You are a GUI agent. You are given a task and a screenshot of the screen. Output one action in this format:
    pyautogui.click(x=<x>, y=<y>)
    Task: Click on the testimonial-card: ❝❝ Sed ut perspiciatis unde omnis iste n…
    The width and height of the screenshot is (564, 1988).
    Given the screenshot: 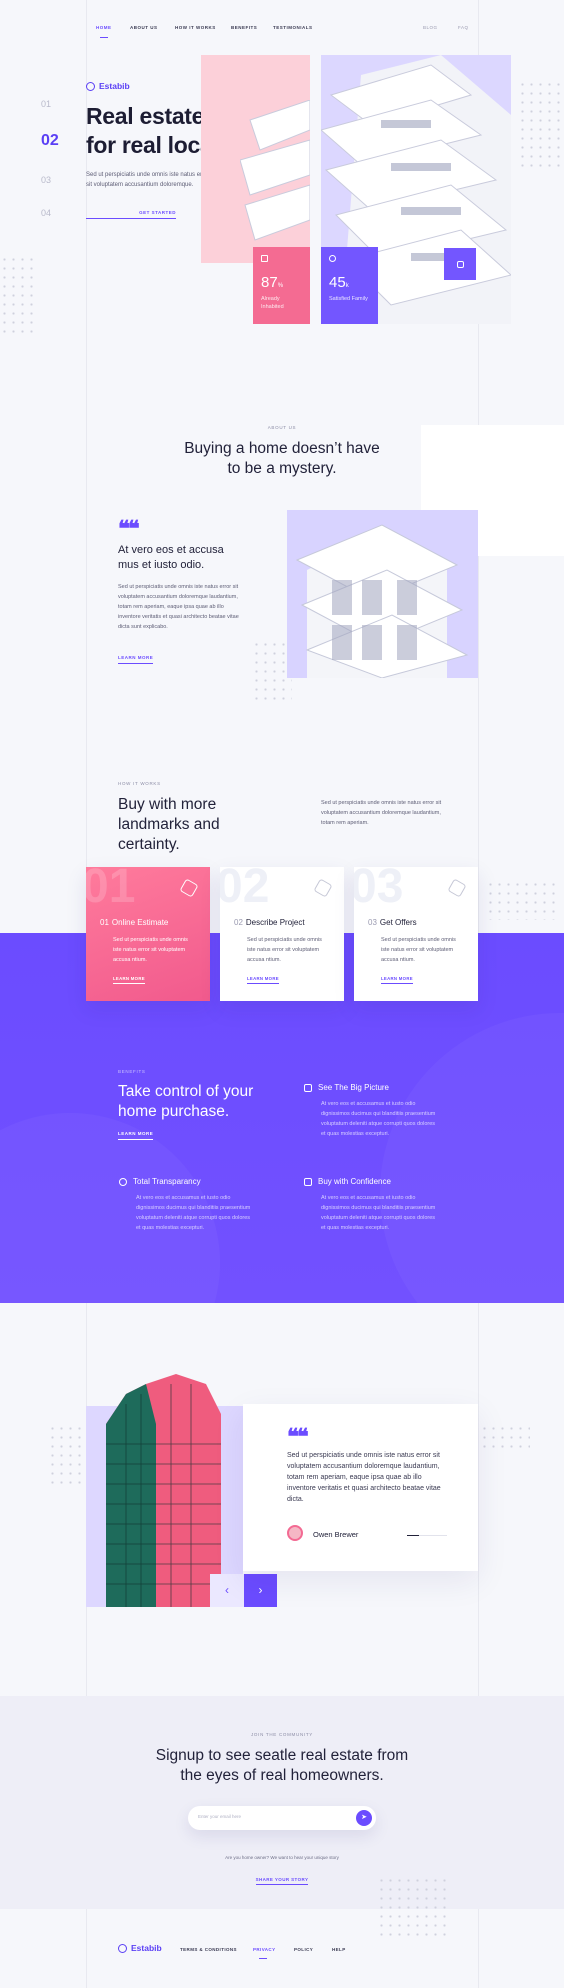 What is the action you would take?
    pyautogui.click(x=360, y=1487)
    